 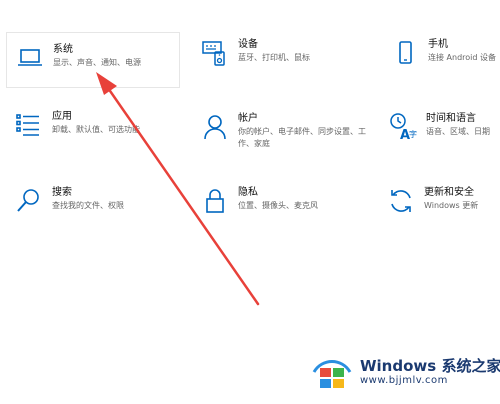 I want to click on tile-description: 位置、摄像头、麦克风, so click(x=278, y=205).